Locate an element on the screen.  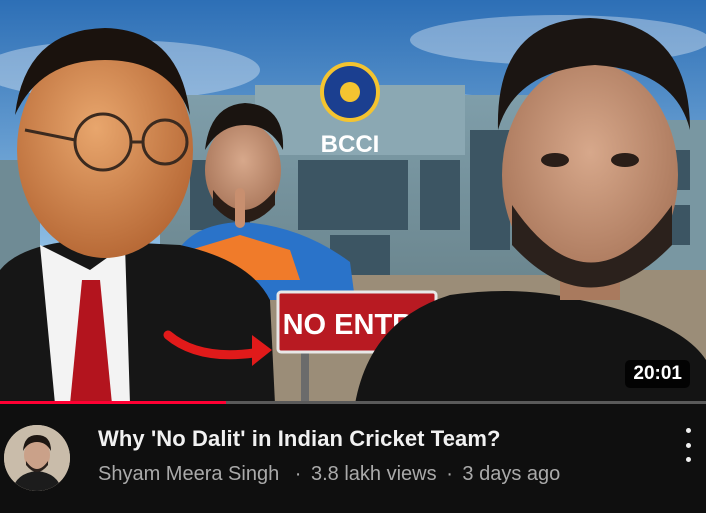
upload-age: 3 days ago is located at coordinates (511, 474).